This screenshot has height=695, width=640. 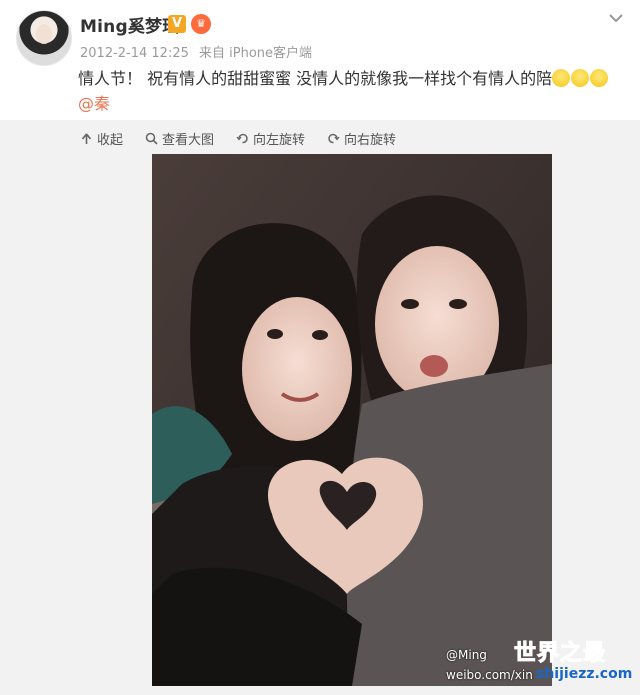 I want to click on crown-badge-icon: ♛, so click(x=201, y=24).